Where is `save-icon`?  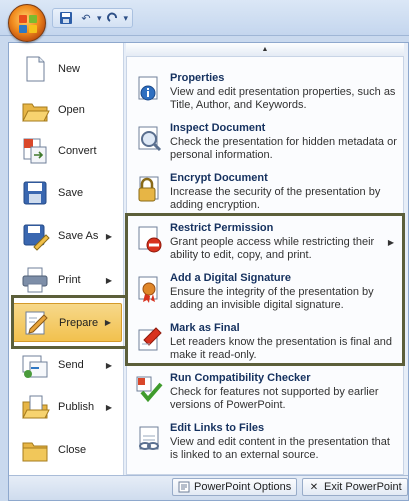 save-icon is located at coordinates (66, 18).